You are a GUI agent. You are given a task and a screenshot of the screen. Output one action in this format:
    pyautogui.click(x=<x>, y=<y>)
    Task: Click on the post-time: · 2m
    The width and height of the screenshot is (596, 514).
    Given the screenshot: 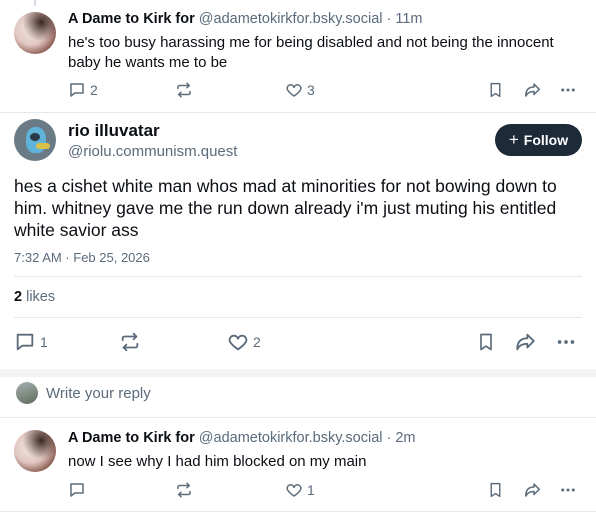 What is the action you would take?
    pyautogui.click(x=401, y=438)
    